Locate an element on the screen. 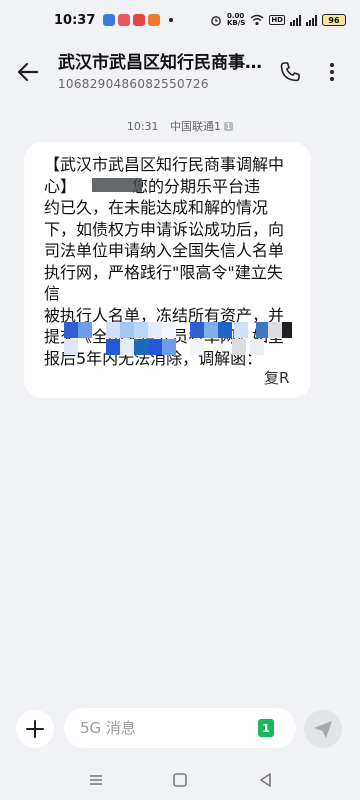 The image size is (360, 800). message-line: 【武汉市武昌区知行民商事调解中 is located at coordinates (164, 164).